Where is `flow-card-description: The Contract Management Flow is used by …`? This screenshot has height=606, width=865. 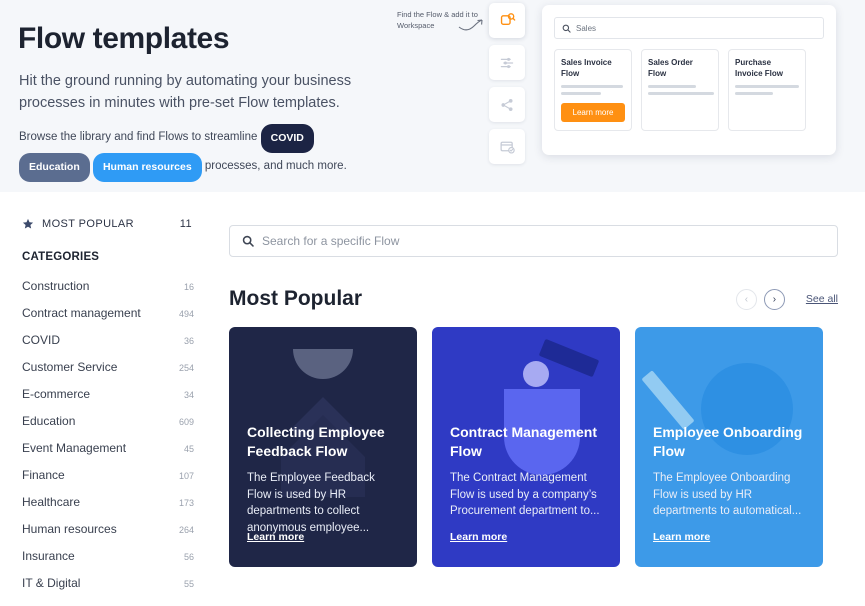
flow-card-description: The Contract Management Flow is used by … is located at coordinates (525, 494).